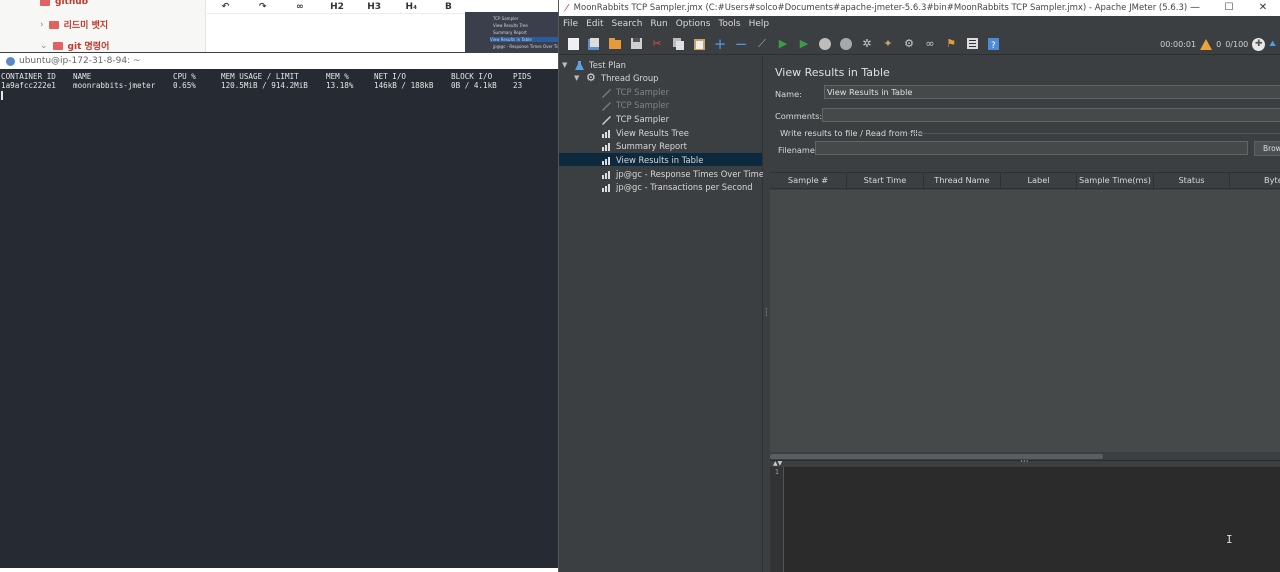 The width and height of the screenshot is (1280, 572). Describe the element at coordinates (1259, 44) in the screenshot. I see `remote-engines-icon: ✚` at that location.